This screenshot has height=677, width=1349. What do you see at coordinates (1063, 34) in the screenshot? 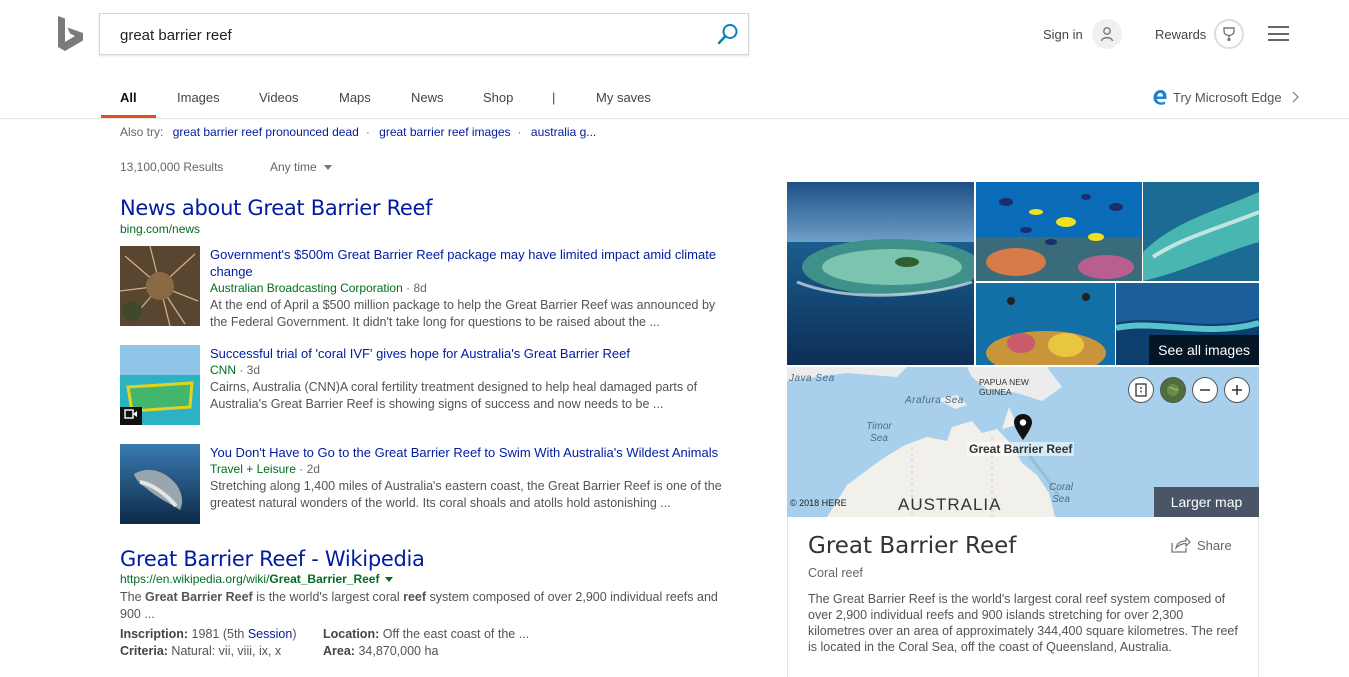
I see `sign-in-link: Sign in` at bounding box center [1063, 34].